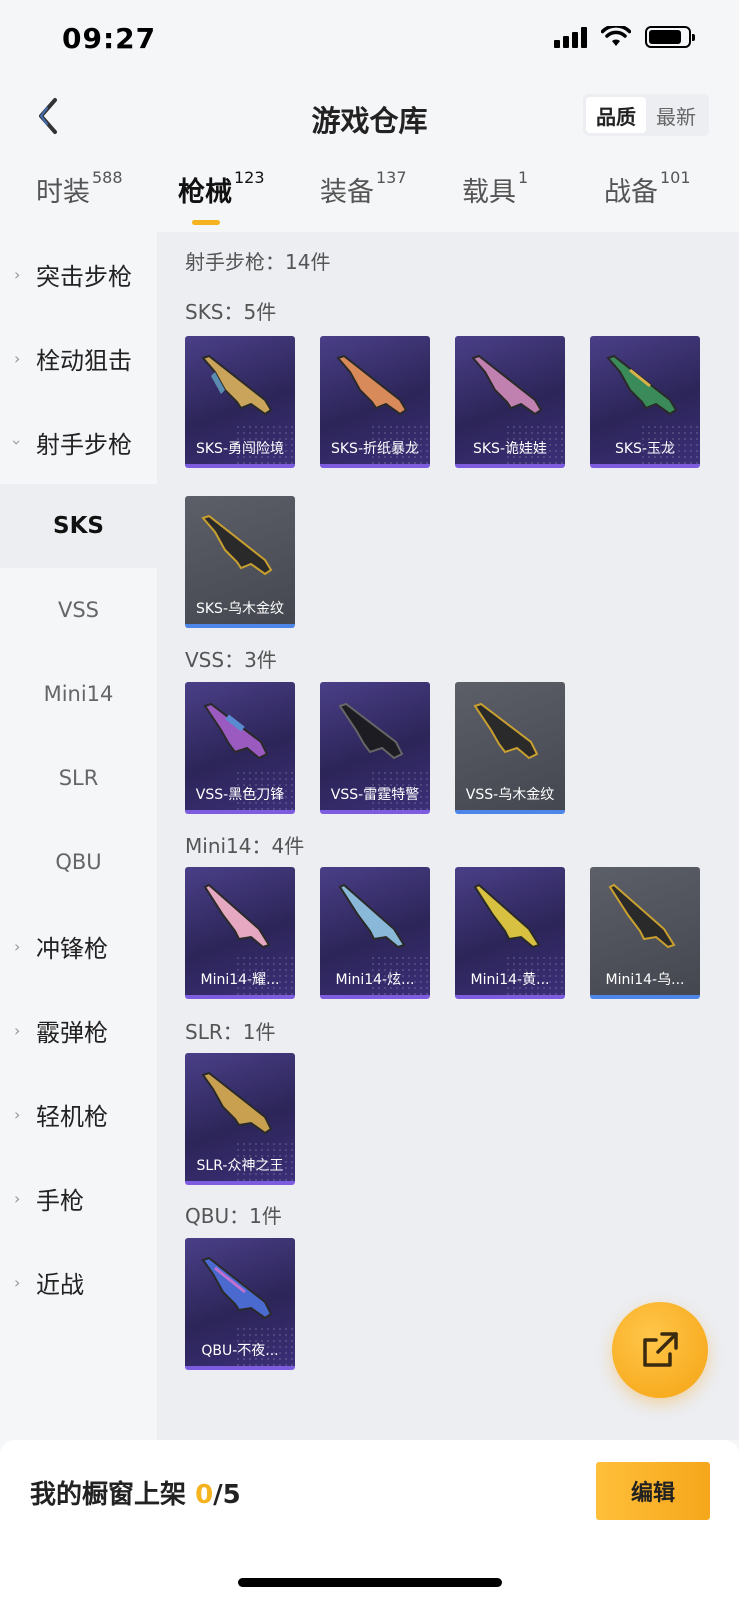 The image size is (739, 1600). I want to click on tab-count: 588, so click(107, 177).